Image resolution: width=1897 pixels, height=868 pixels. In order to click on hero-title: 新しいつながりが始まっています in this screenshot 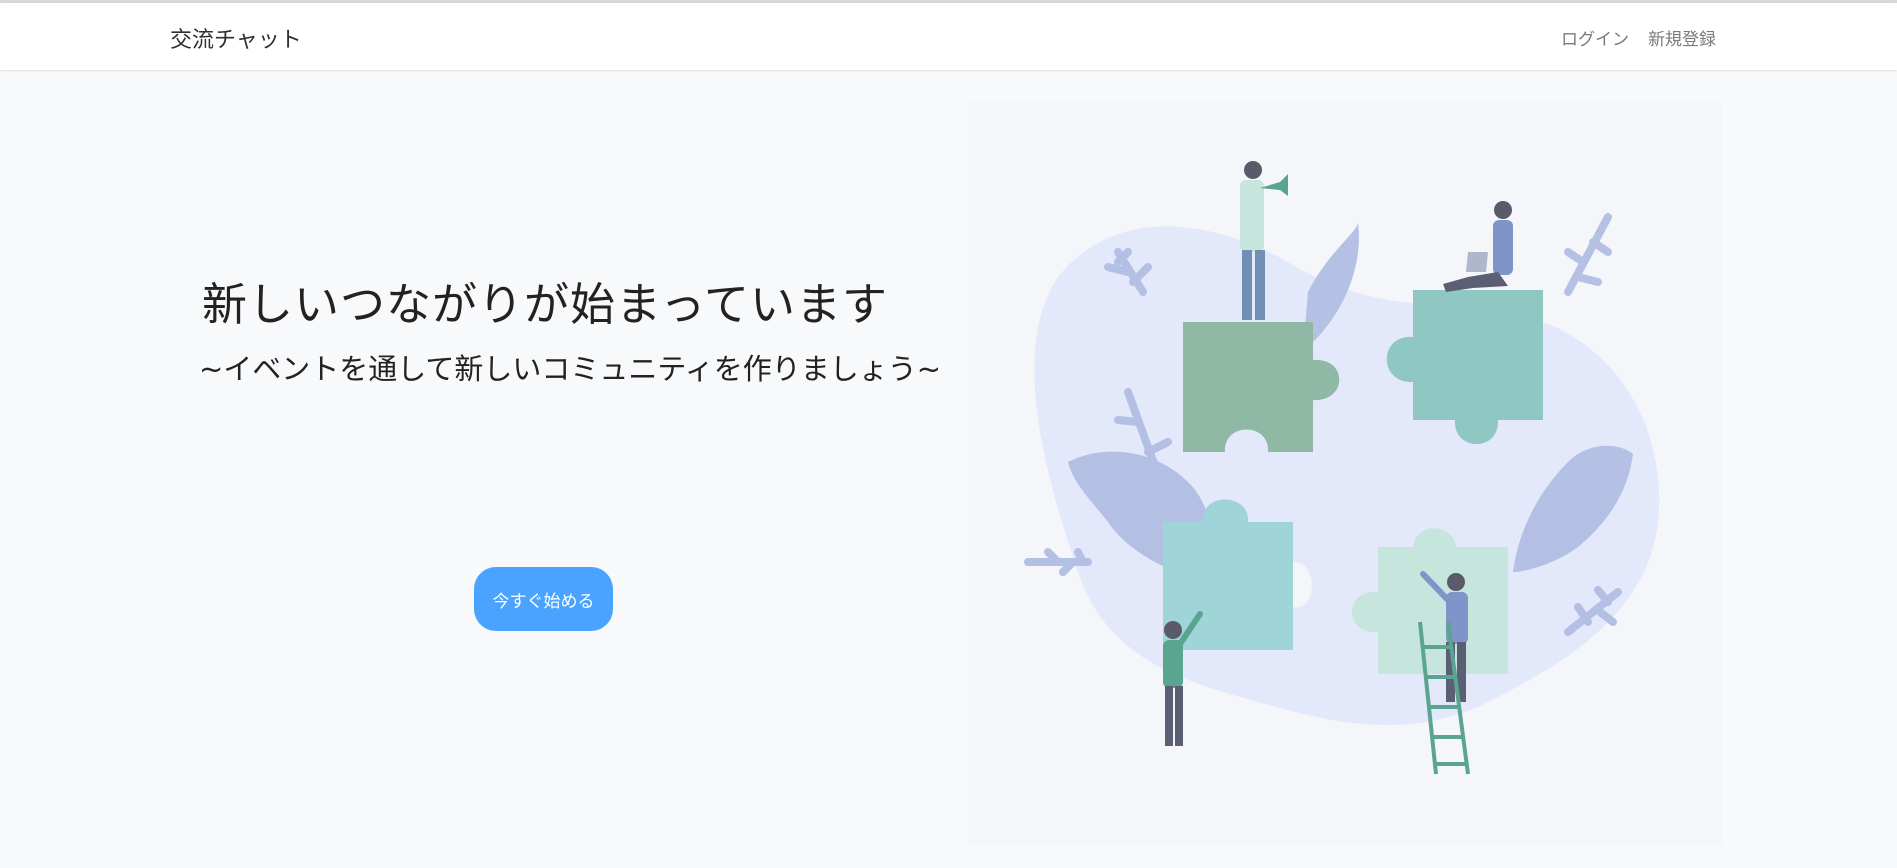, I will do `click(545, 304)`.